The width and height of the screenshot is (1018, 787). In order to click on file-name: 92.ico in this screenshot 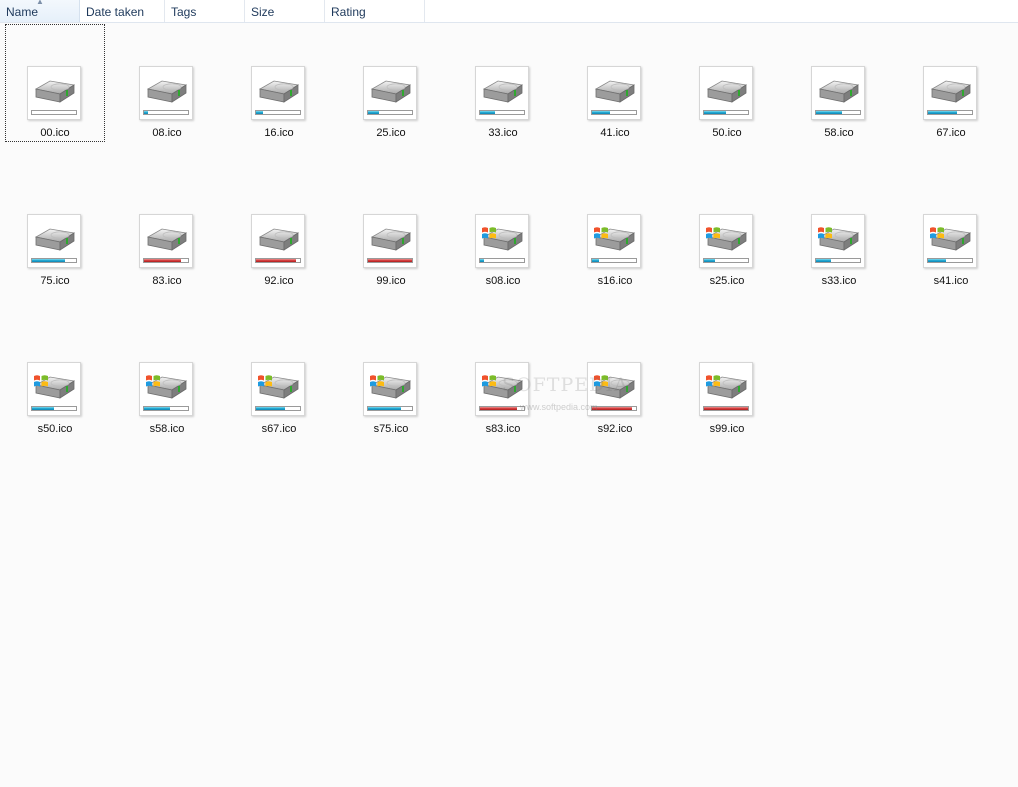, I will do `click(279, 281)`.